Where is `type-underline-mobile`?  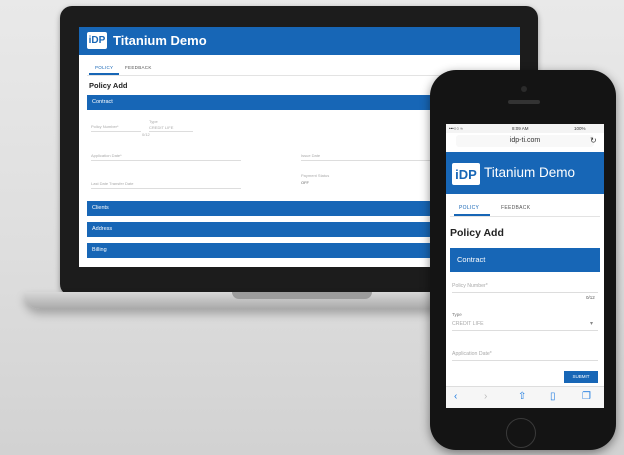 type-underline-mobile is located at coordinates (525, 330).